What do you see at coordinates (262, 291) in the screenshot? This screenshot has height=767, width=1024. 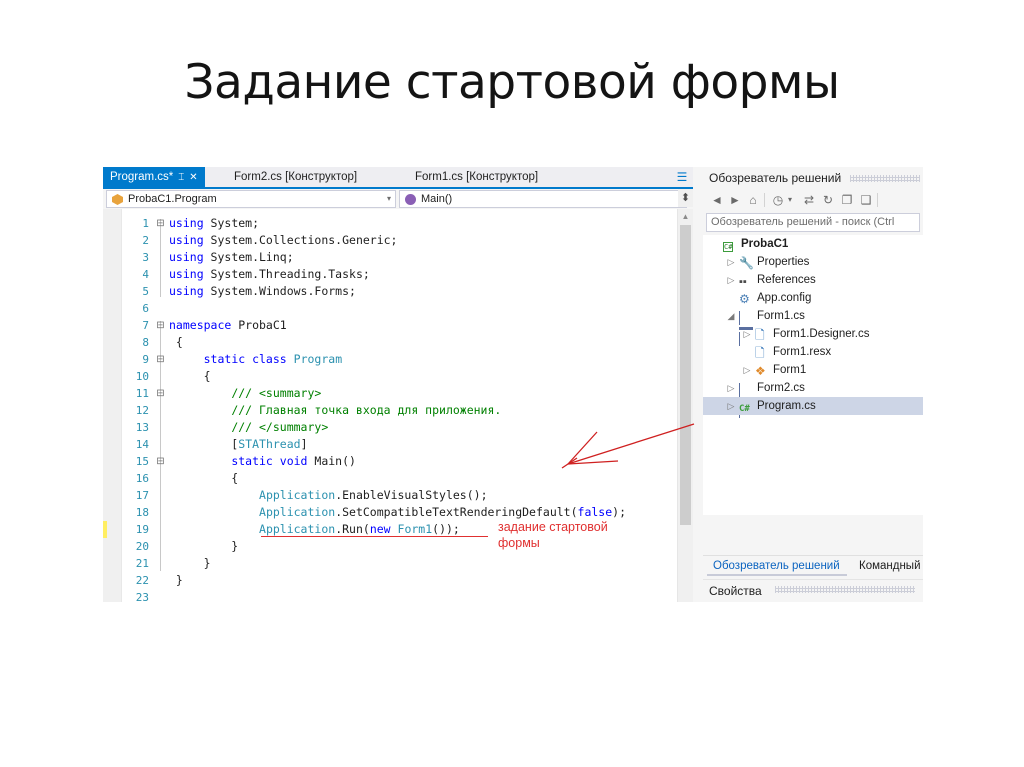 I see `code-line: using System.Windows.Forms;` at bounding box center [262, 291].